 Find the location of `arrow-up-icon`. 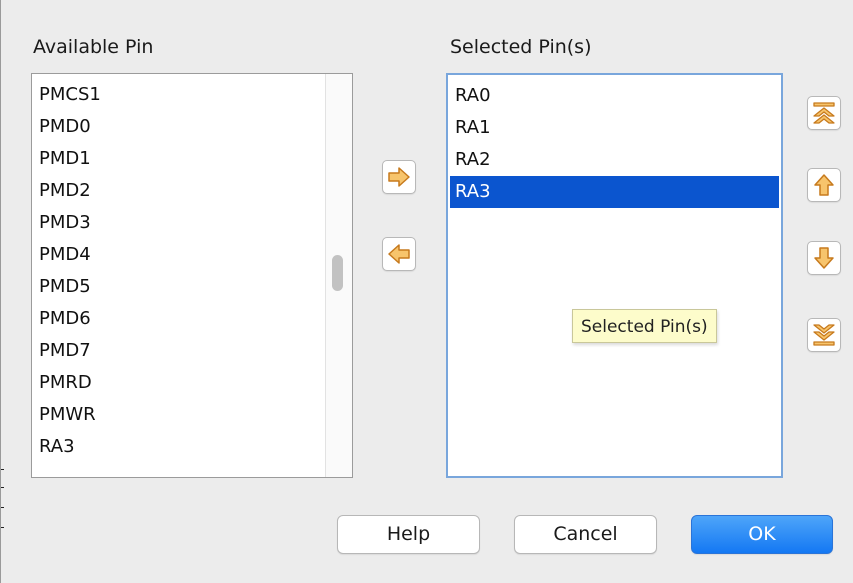

arrow-up-icon is located at coordinates (824, 185).